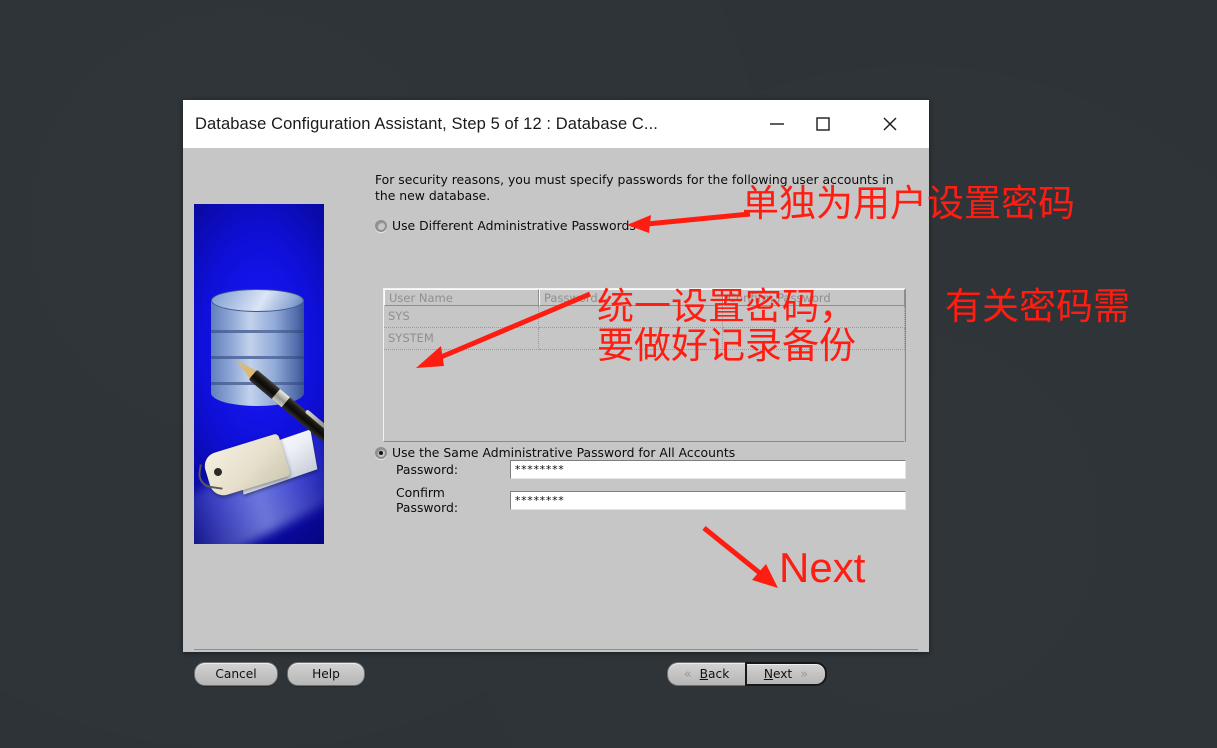 This screenshot has width=1217, height=748. I want to click on next-button-label: Next, so click(778, 674).